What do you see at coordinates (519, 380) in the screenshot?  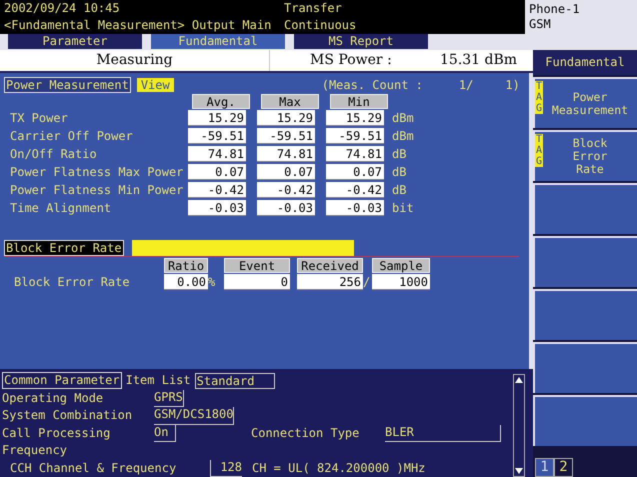 I see `scroll-up-icon` at bounding box center [519, 380].